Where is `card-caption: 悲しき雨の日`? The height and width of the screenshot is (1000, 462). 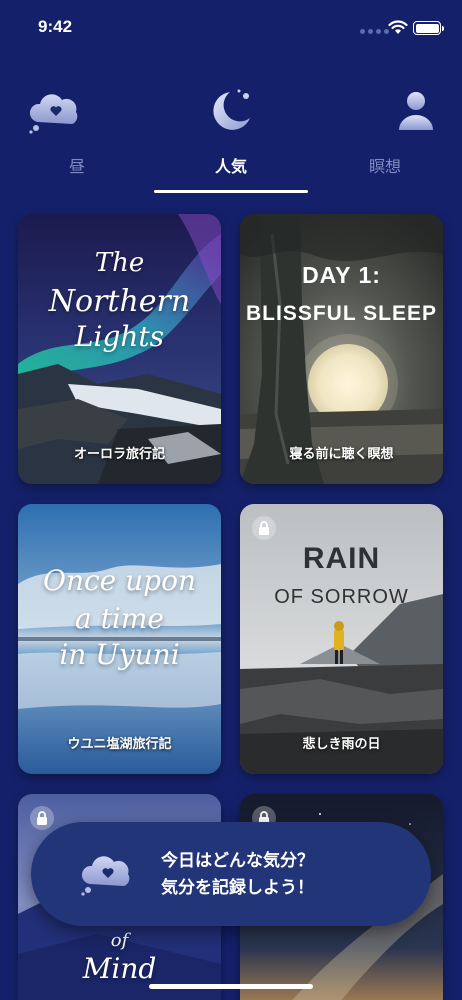 card-caption: 悲しき雨の日 is located at coordinates (341, 744).